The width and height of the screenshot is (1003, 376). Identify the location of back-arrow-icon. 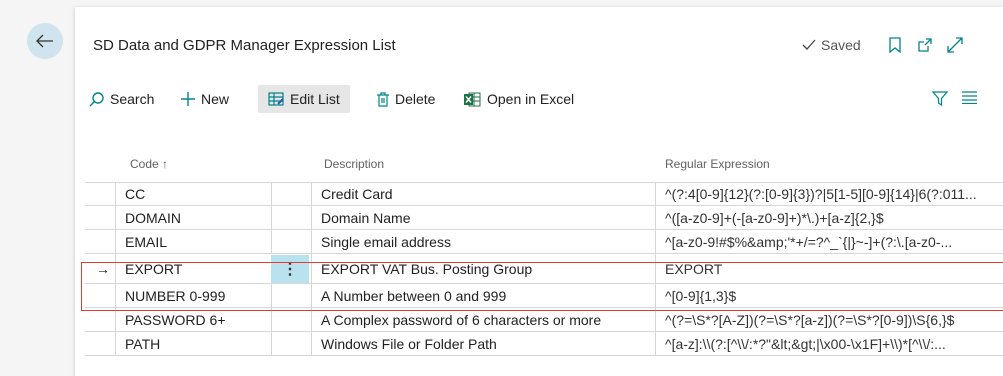
(44, 41).